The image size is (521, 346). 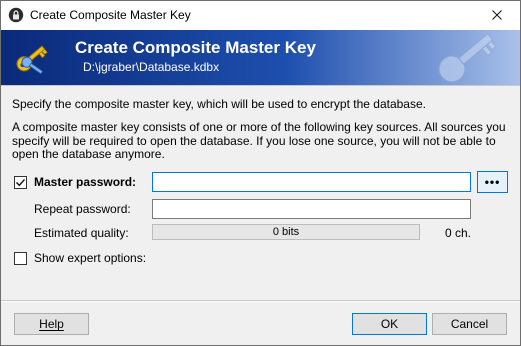 I want to click on ok-button-label: OK, so click(x=389, y=324).